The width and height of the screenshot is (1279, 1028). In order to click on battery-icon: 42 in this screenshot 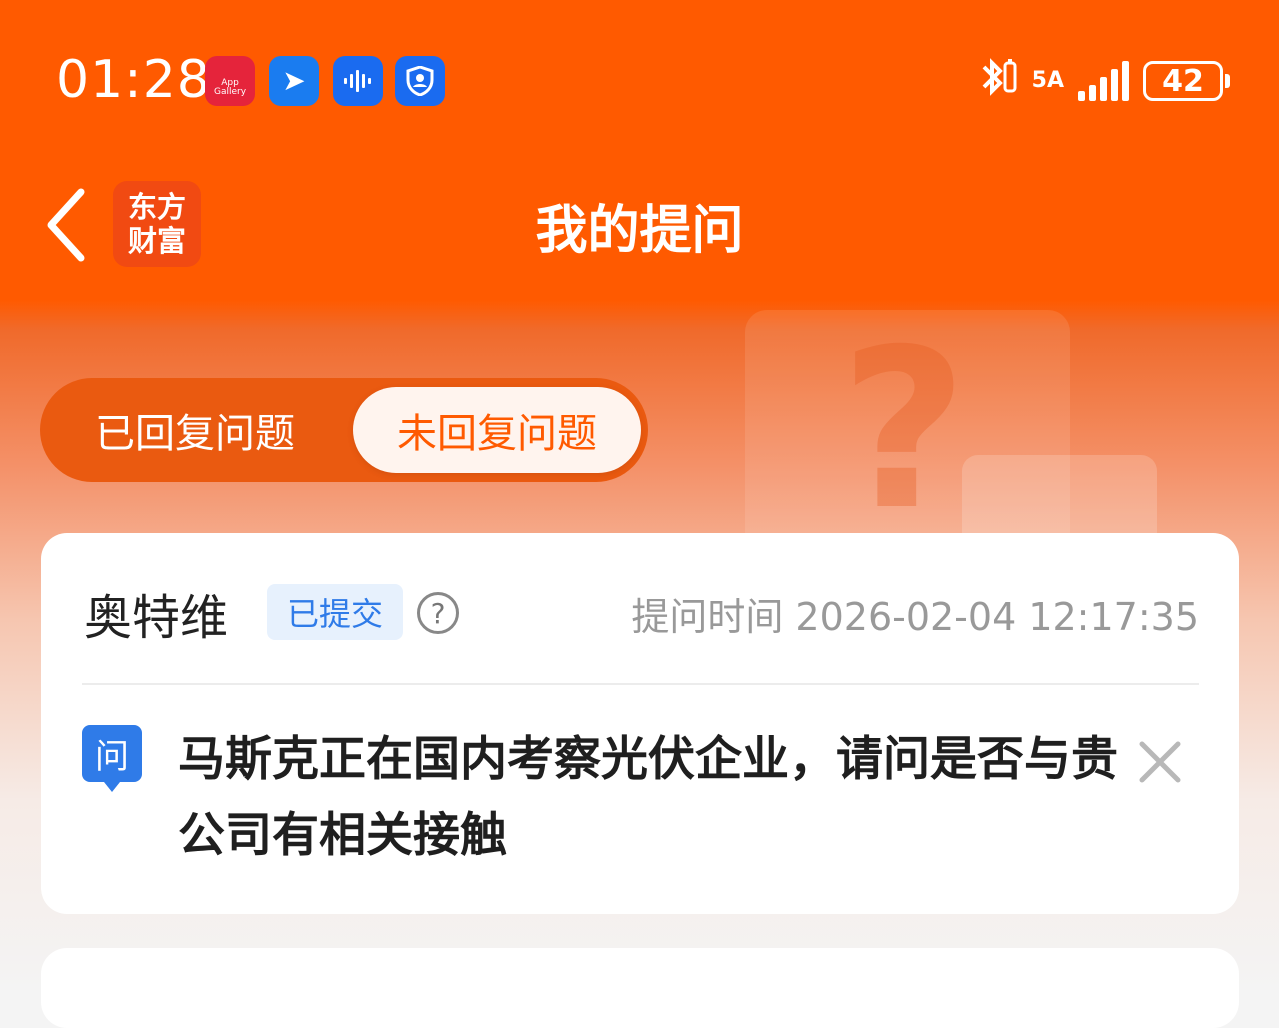, I will do `click(1186, 81)`.